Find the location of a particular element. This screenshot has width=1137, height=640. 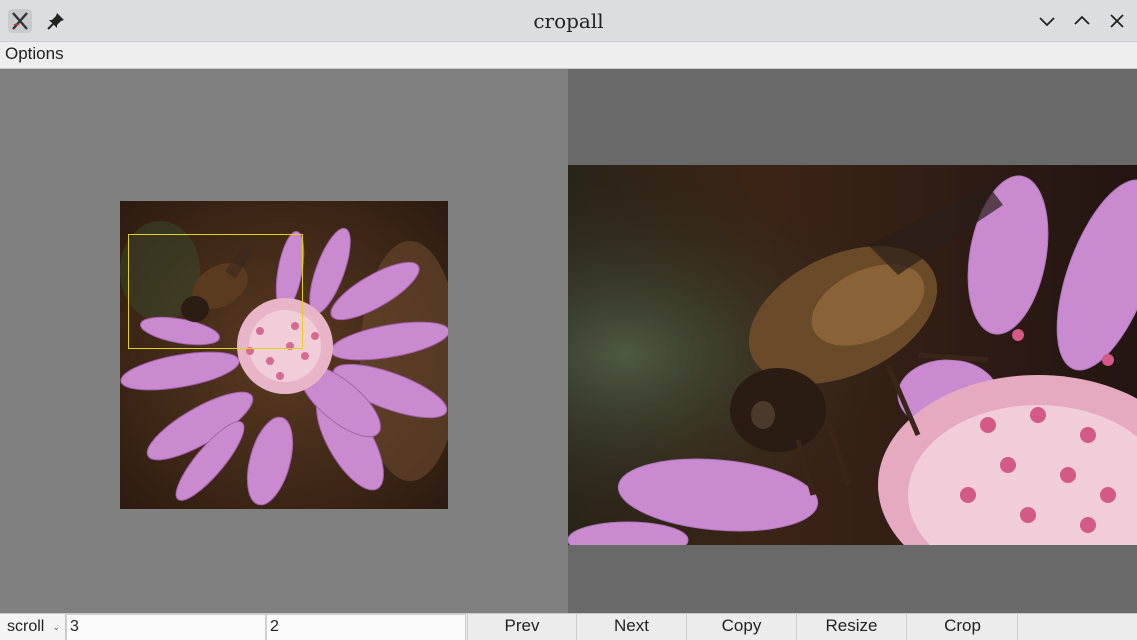

bottom-toolbar: scroll ⌄ 3 2 Prev Next Copy Resize Crop is located at coordinates (568, 626).